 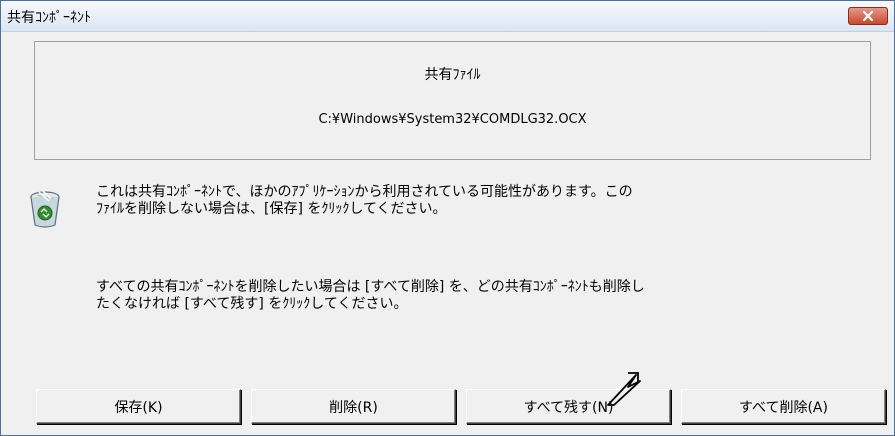 What do you see at coordinates (452, 119) in the screenshot?
I see `file-path: C:¥Windows¥System32¥COMDLG32.OCX` at bounding box center [452, 119].